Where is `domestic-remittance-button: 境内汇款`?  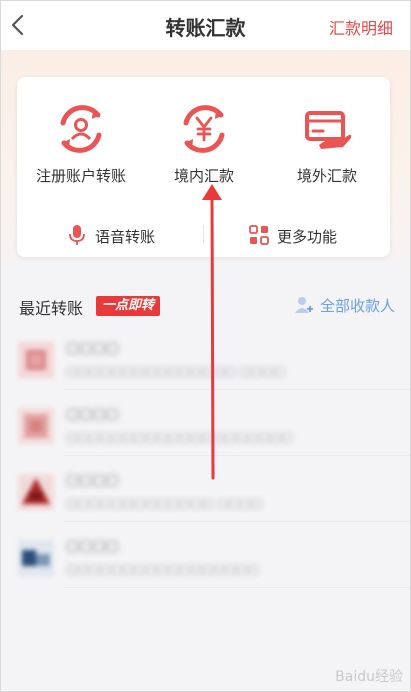
domestic-remittance-button: 境内汇款 is located at coordinates (204, 151).